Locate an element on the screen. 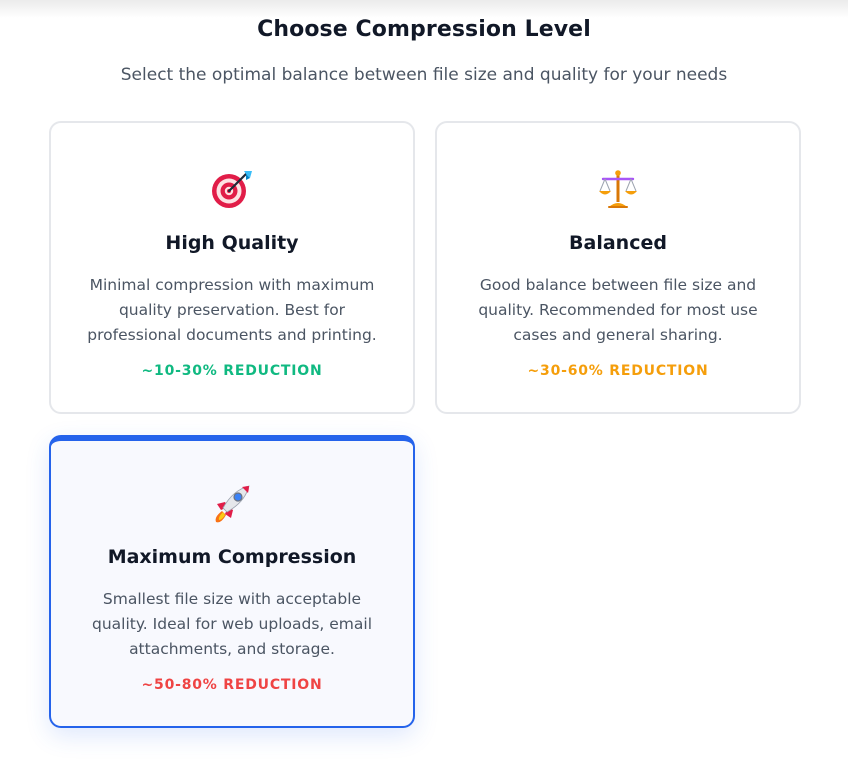  option-title: Maximum Compression is located at coordinates (232, 557).